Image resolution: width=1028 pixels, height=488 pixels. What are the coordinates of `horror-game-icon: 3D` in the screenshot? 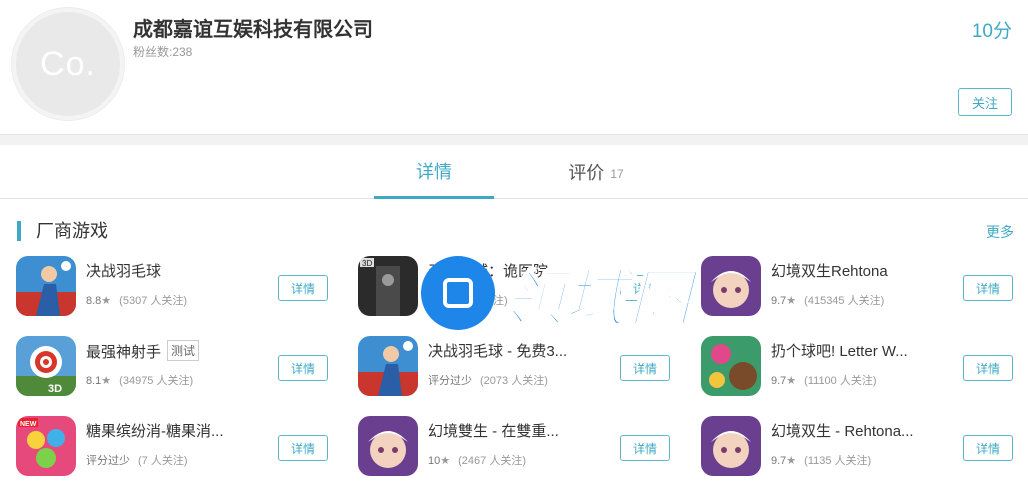 It's located at (388, 286).